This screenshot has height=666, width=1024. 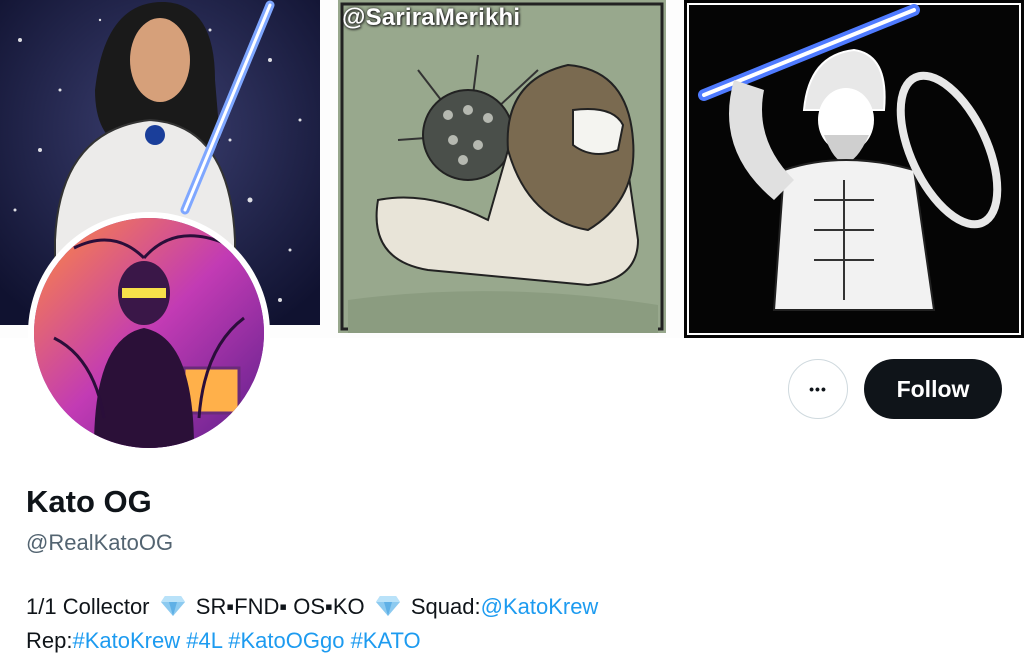 I want to click on bio-rep-label: Rep:, so click(x=49, y=640).